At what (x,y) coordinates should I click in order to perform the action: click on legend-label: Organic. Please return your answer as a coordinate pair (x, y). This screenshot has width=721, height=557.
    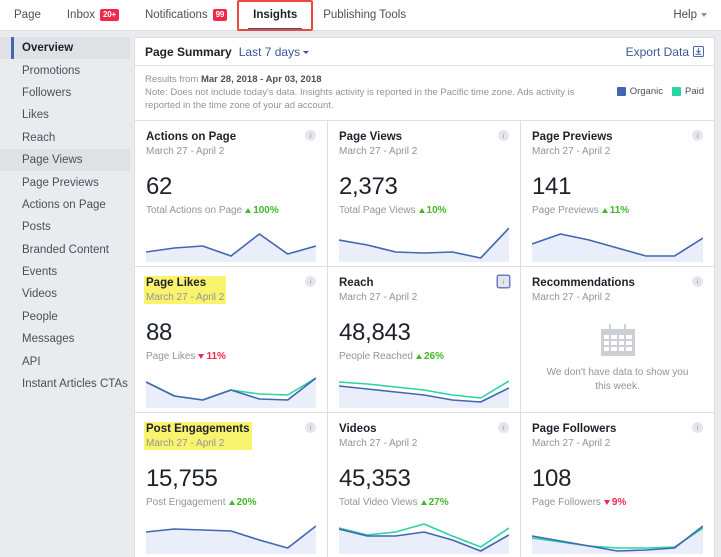
    Looking at the image, I should click on (646, 91).